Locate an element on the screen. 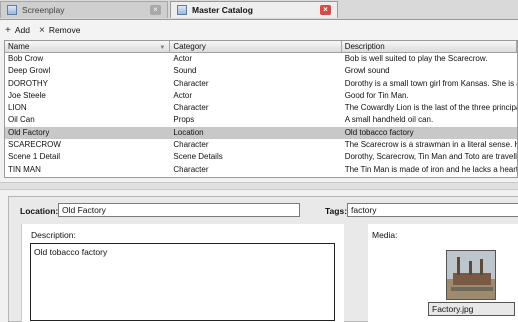 This screenshot has height=322, width=518. plus-icon: + is located at coordinates (8, 30).